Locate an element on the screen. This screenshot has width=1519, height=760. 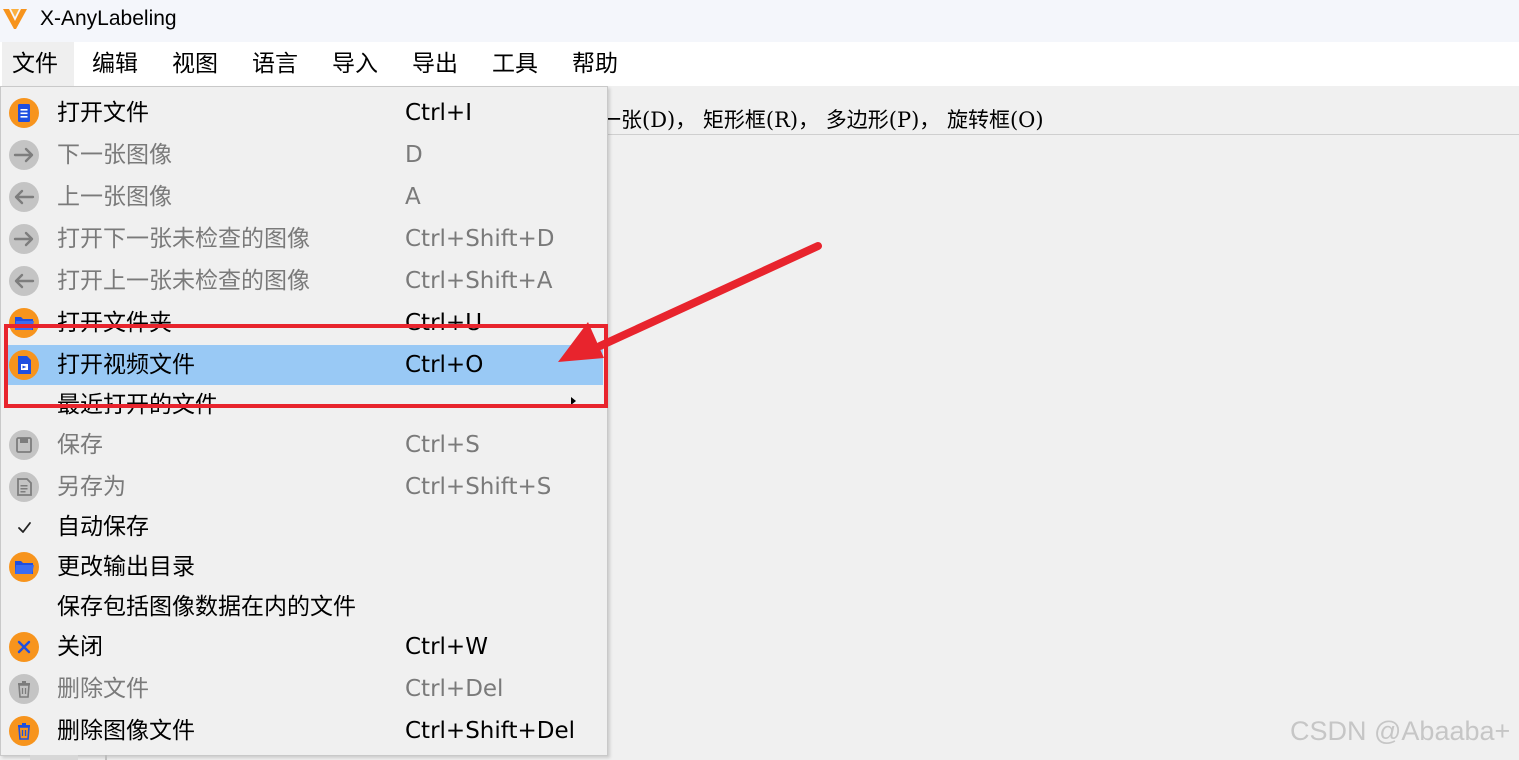
bottom-scrollbar is located at coordinates (68, 757).